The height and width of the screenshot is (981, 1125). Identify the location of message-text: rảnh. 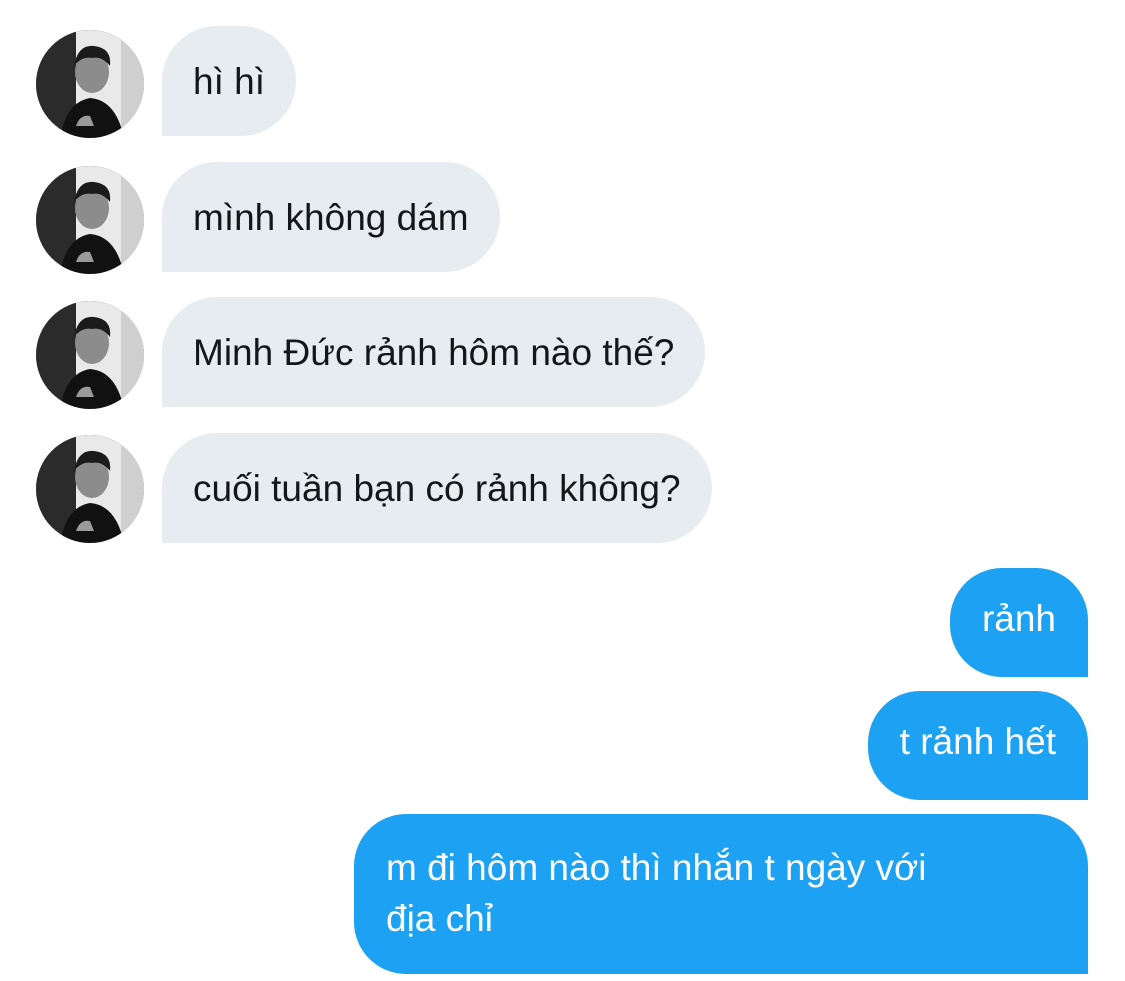
(1018, 618).